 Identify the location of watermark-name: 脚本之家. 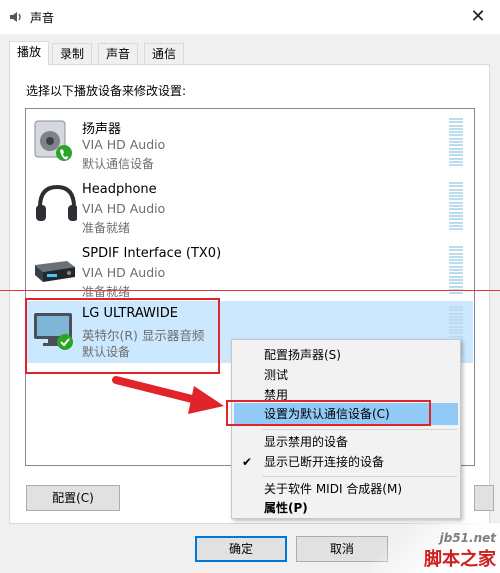
(460, 559).